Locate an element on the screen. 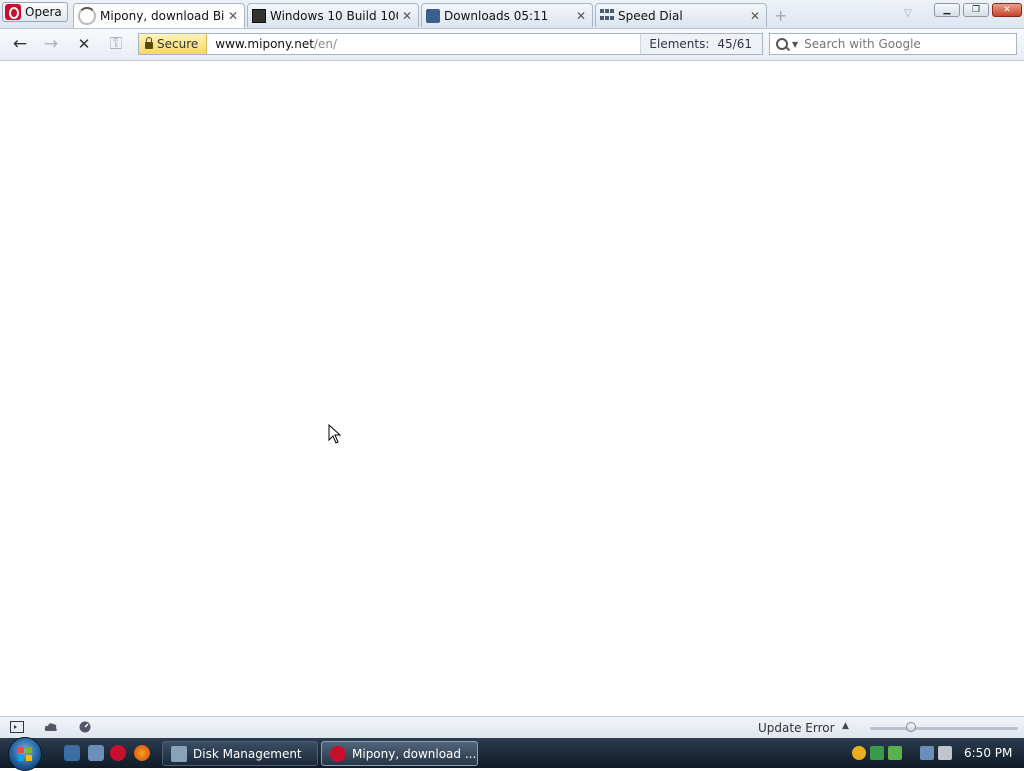 Image resolution: width=1024 pixels, height=771 pixels. update-expand-icon: ▲ is located at coordinates (845, 726).